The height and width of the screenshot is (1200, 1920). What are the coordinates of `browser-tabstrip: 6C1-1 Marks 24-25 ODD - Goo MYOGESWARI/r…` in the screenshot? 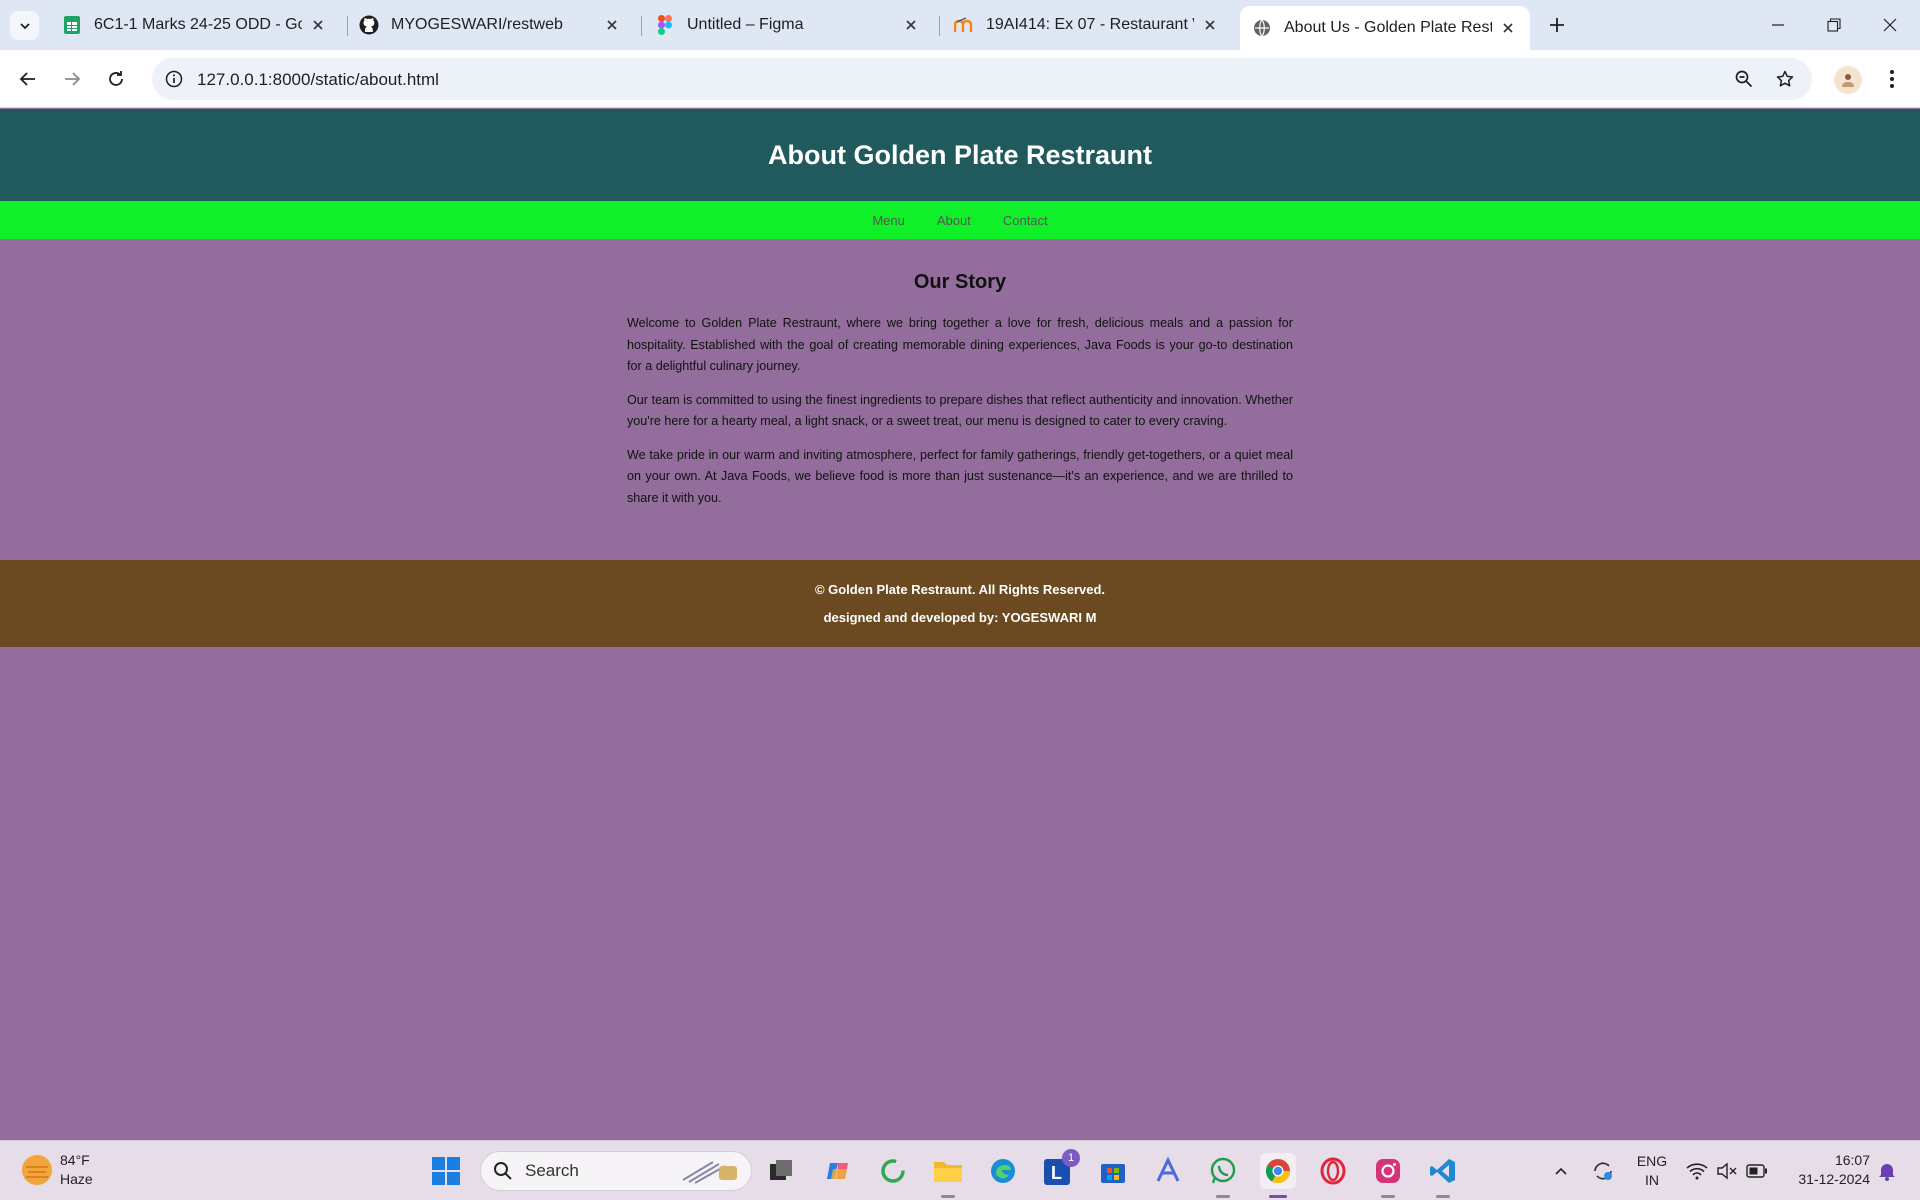 It's located at (960, 25).